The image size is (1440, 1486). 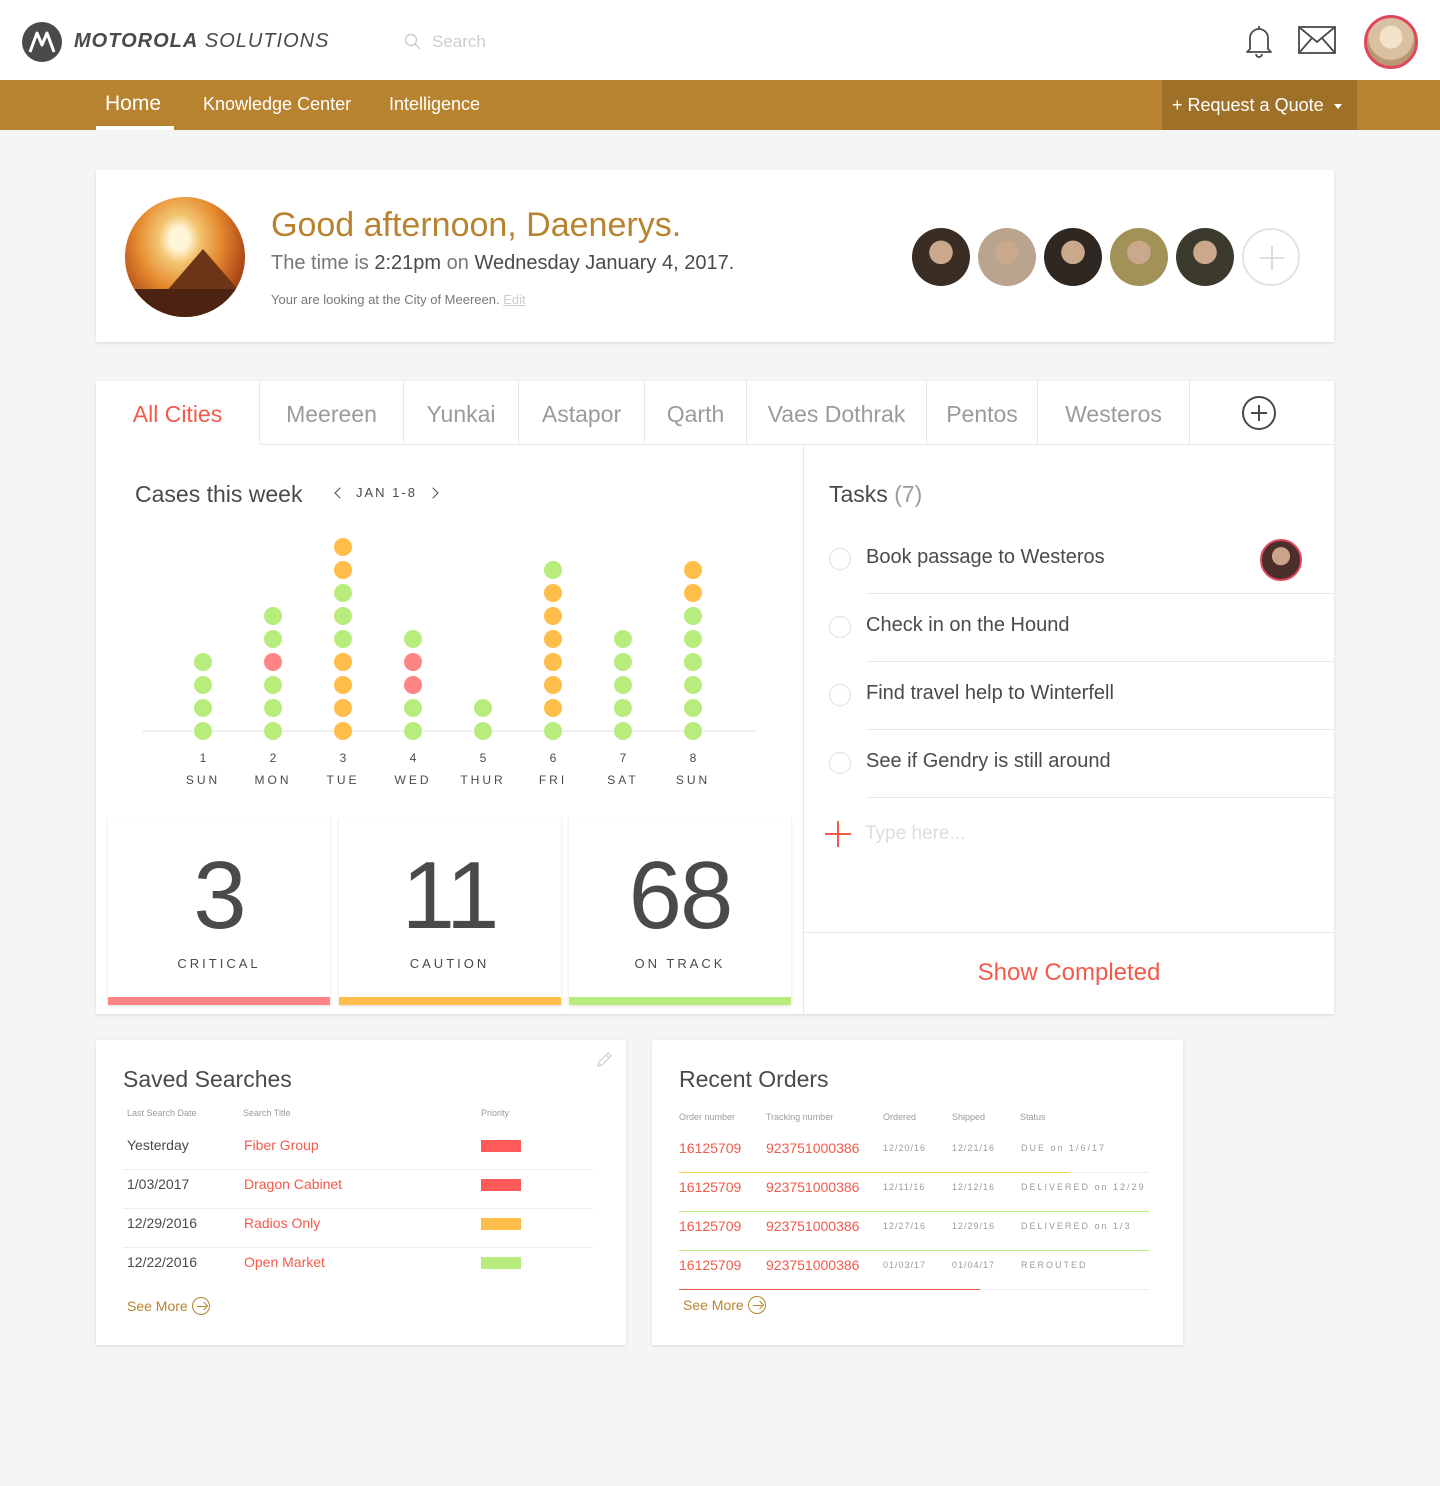 I want to click on new-task-input, so click(x=1015, y=834).